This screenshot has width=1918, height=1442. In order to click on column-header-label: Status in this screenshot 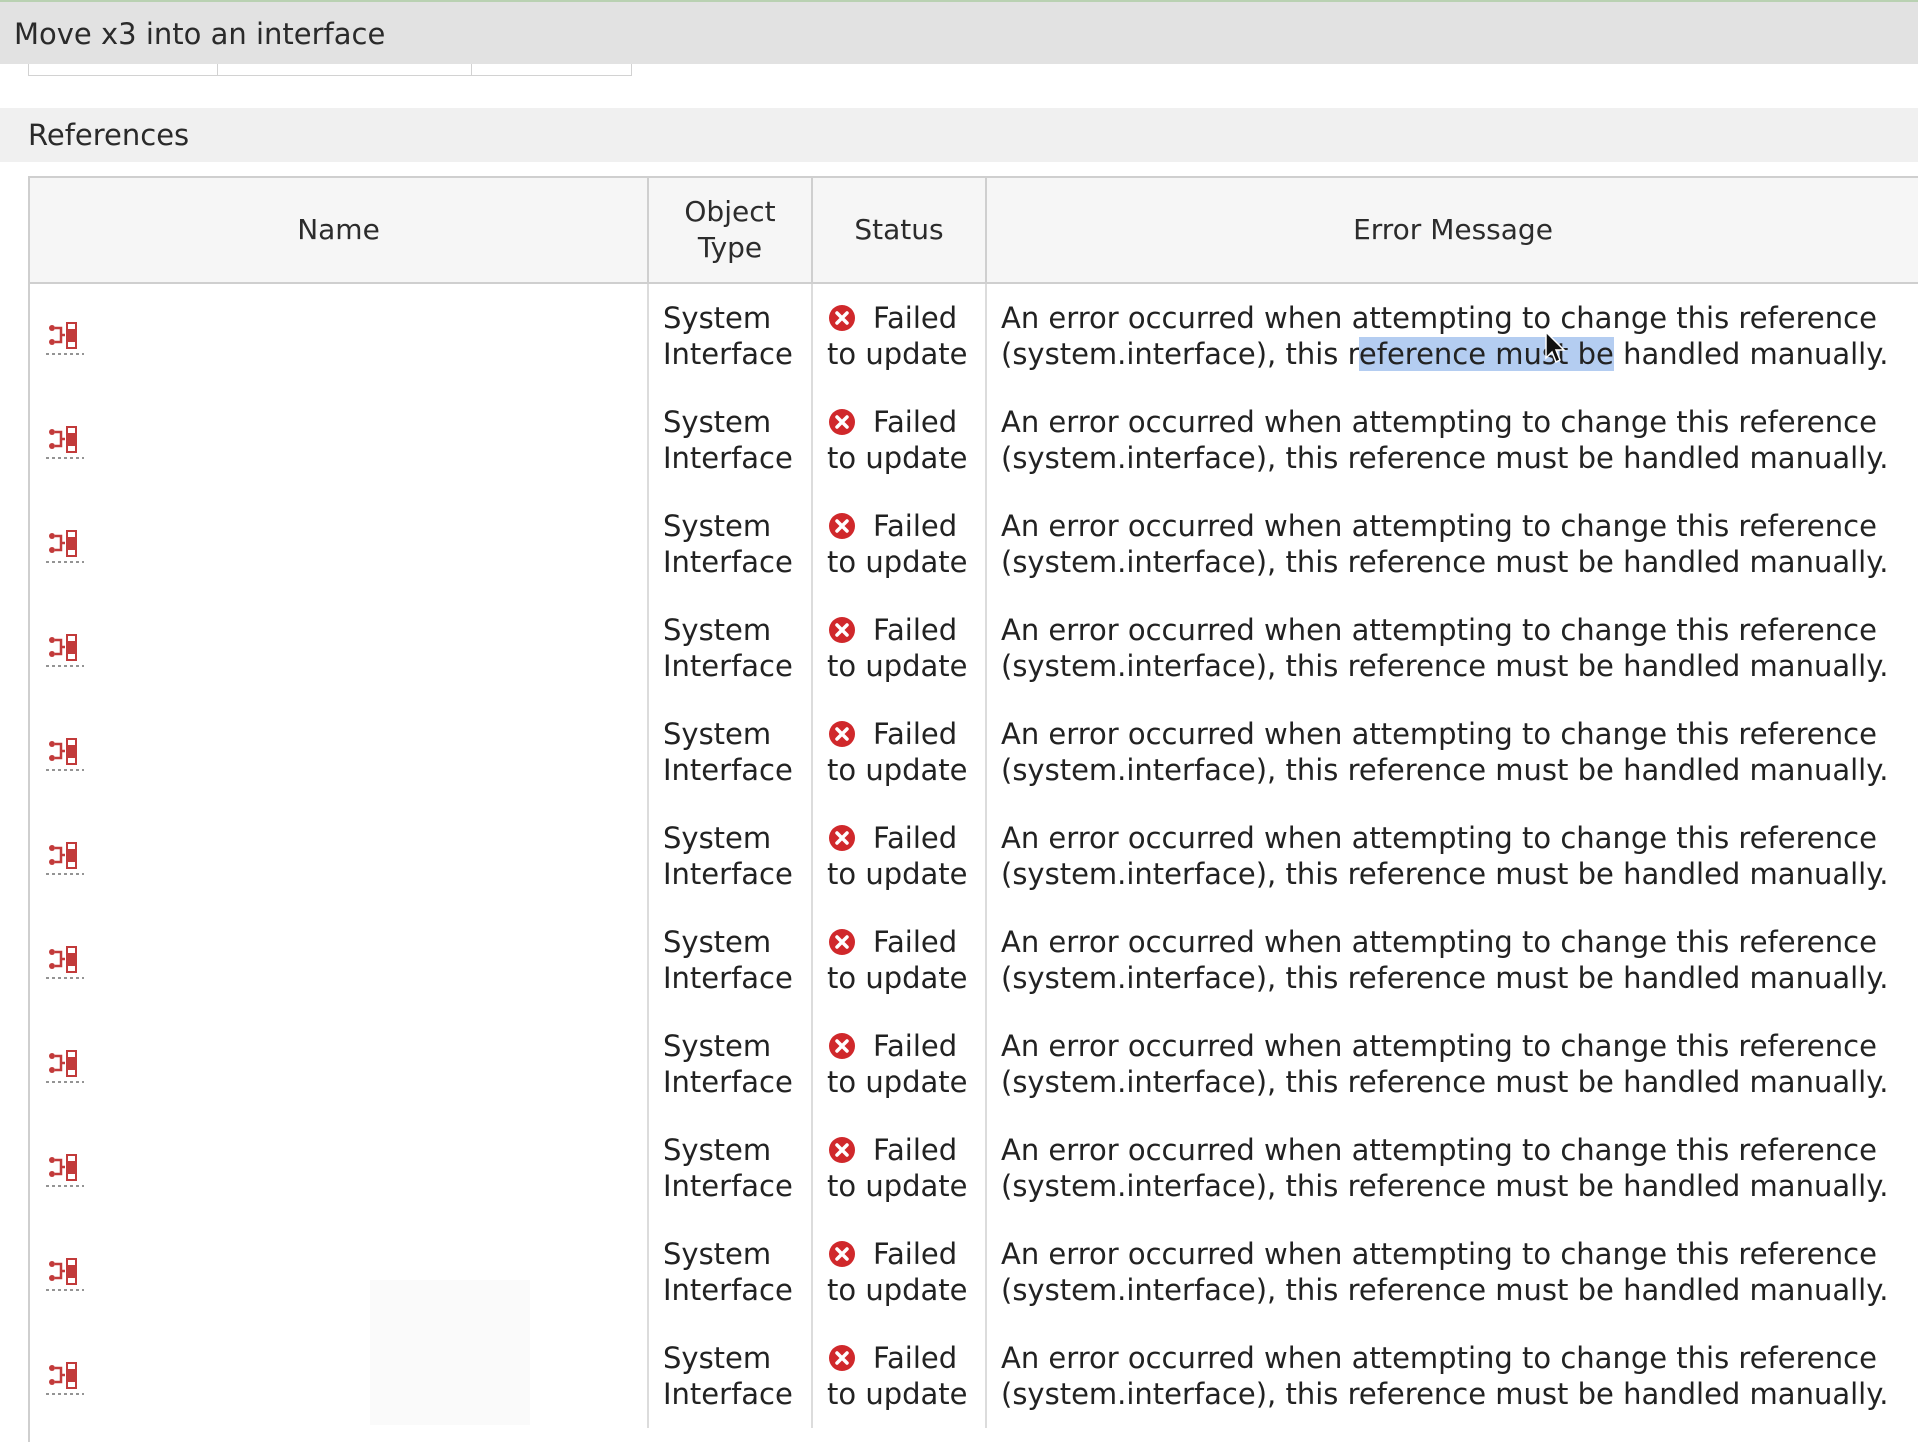, I will do `click(899, 229)`.